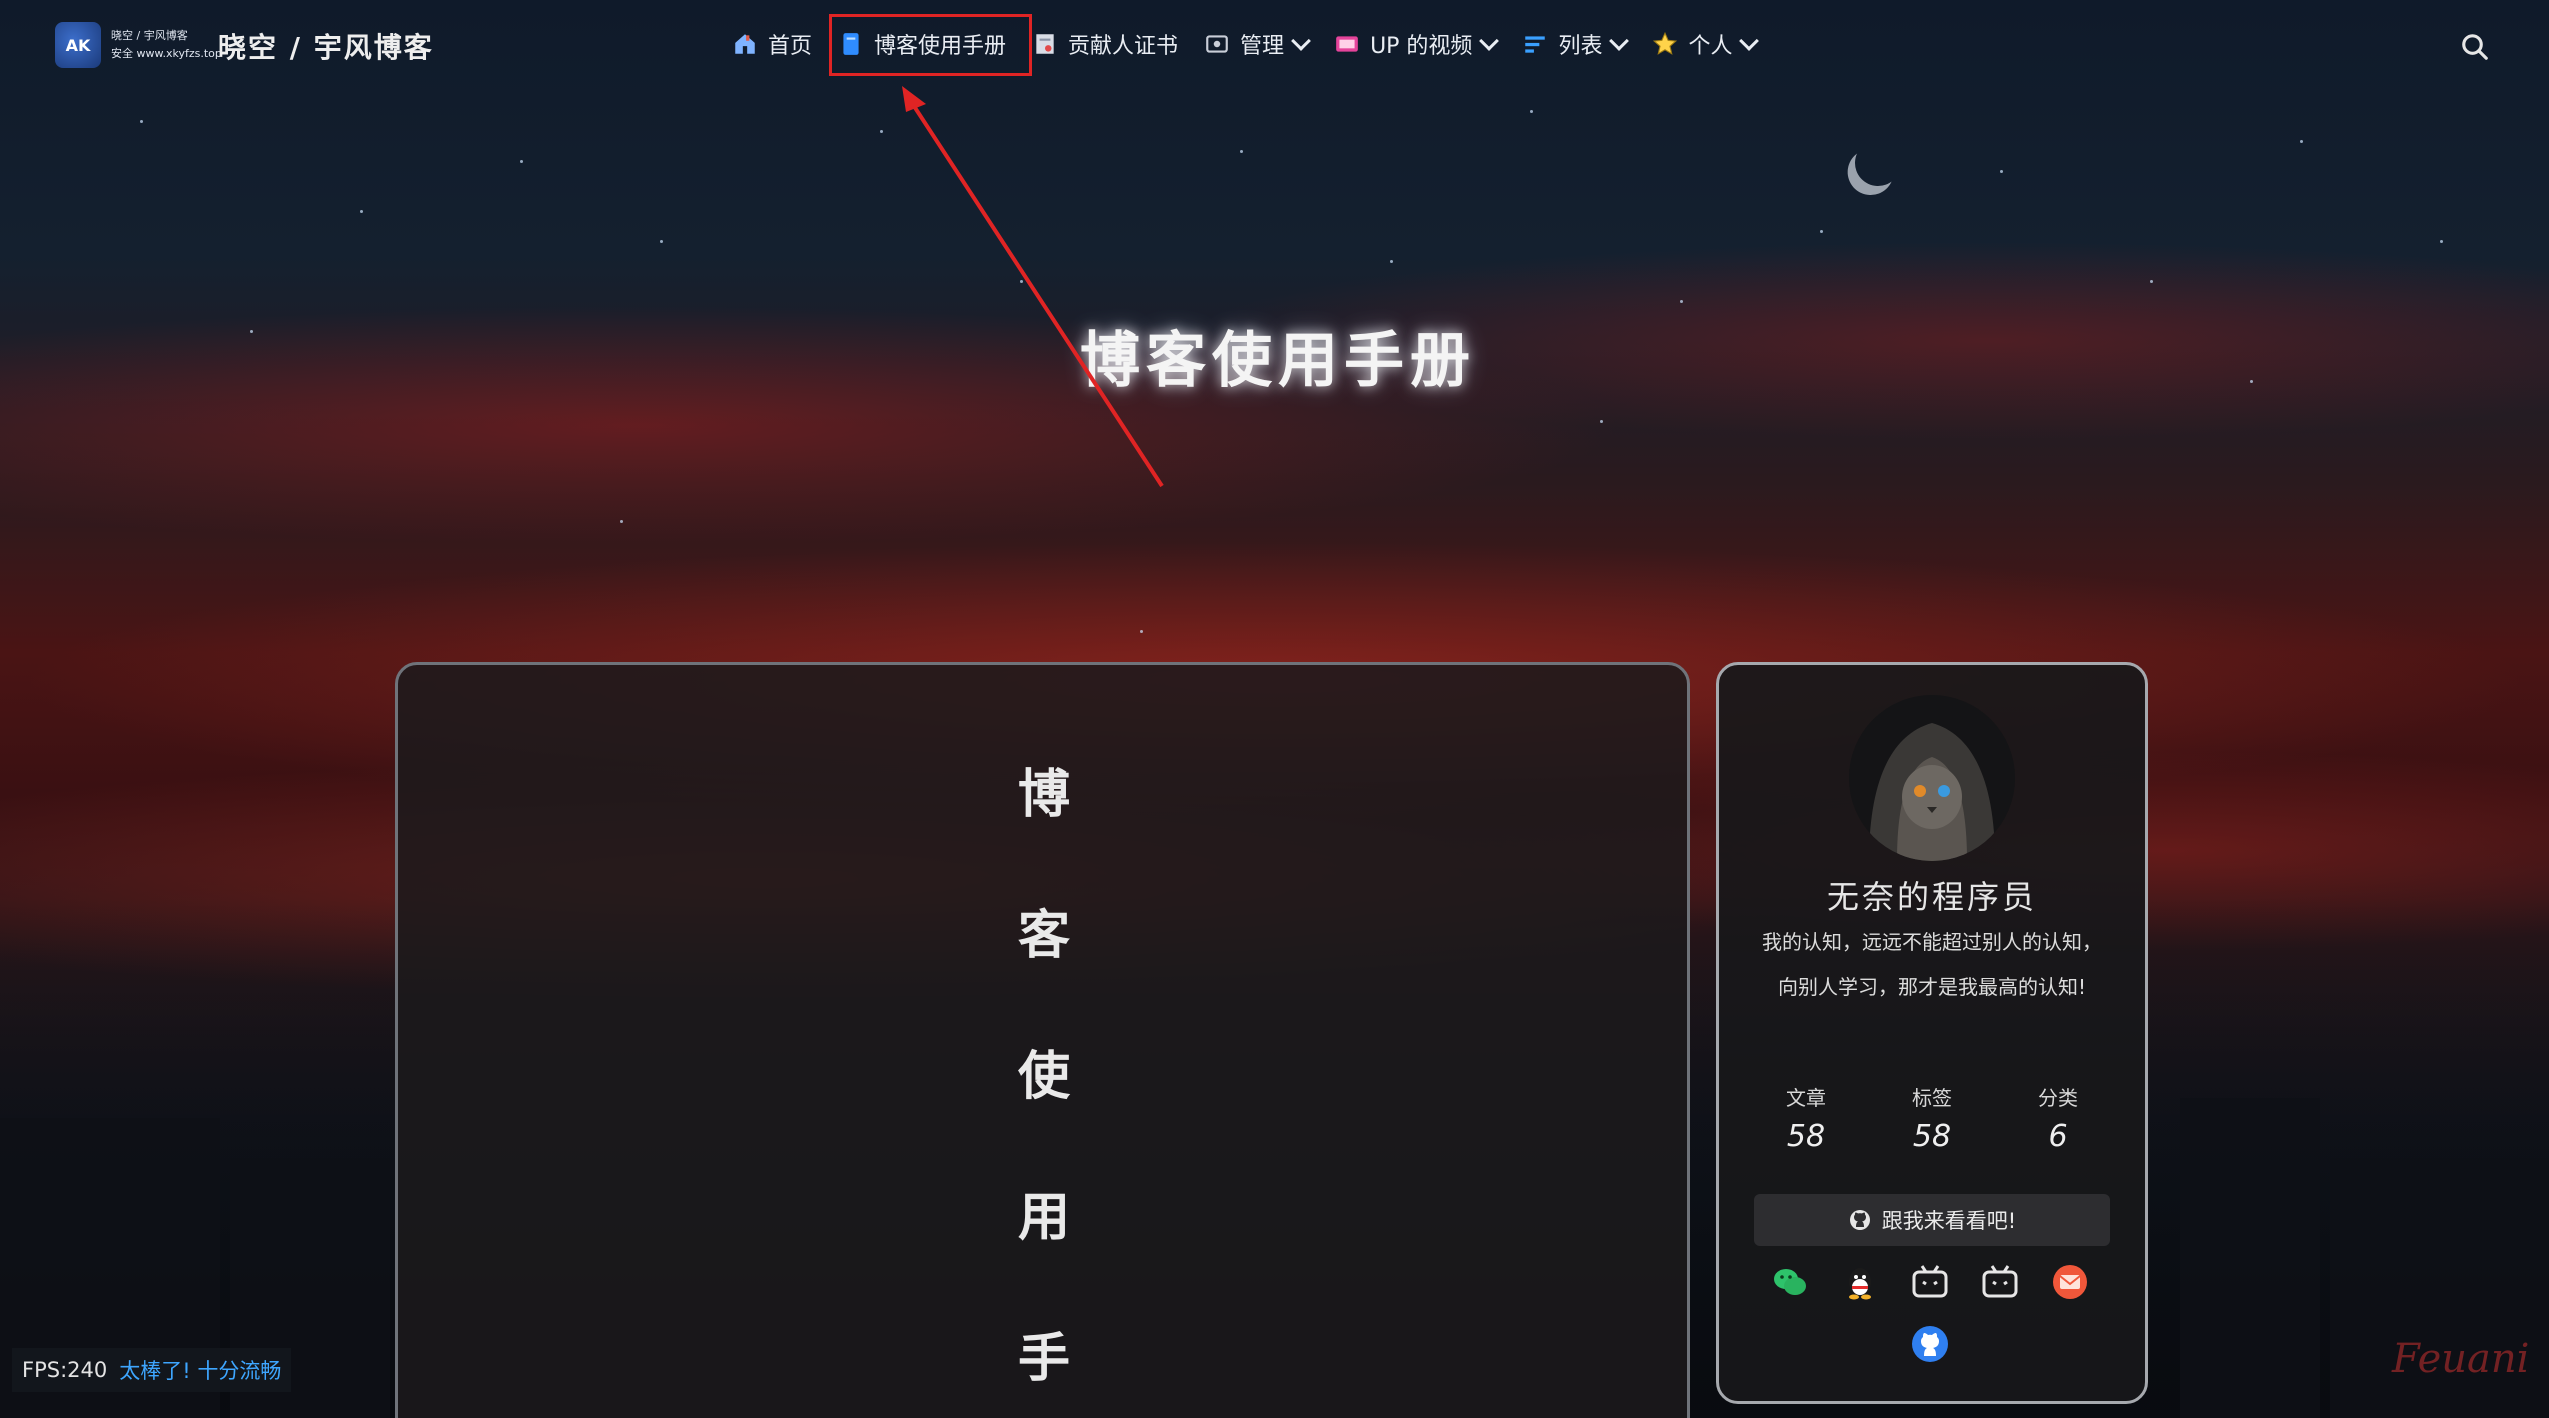 The height and width of the screenshot is (1418, 2549). Describe the element at coordinates (1580, 46) in the screenshot. I see `menu-item-label: 列表` at that location.